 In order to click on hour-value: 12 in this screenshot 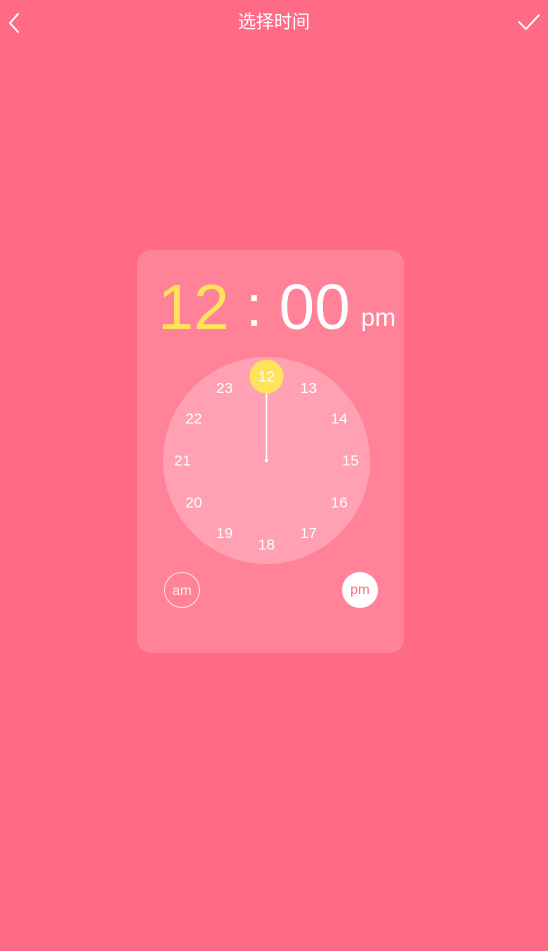, I will do `click(193, 307)`.